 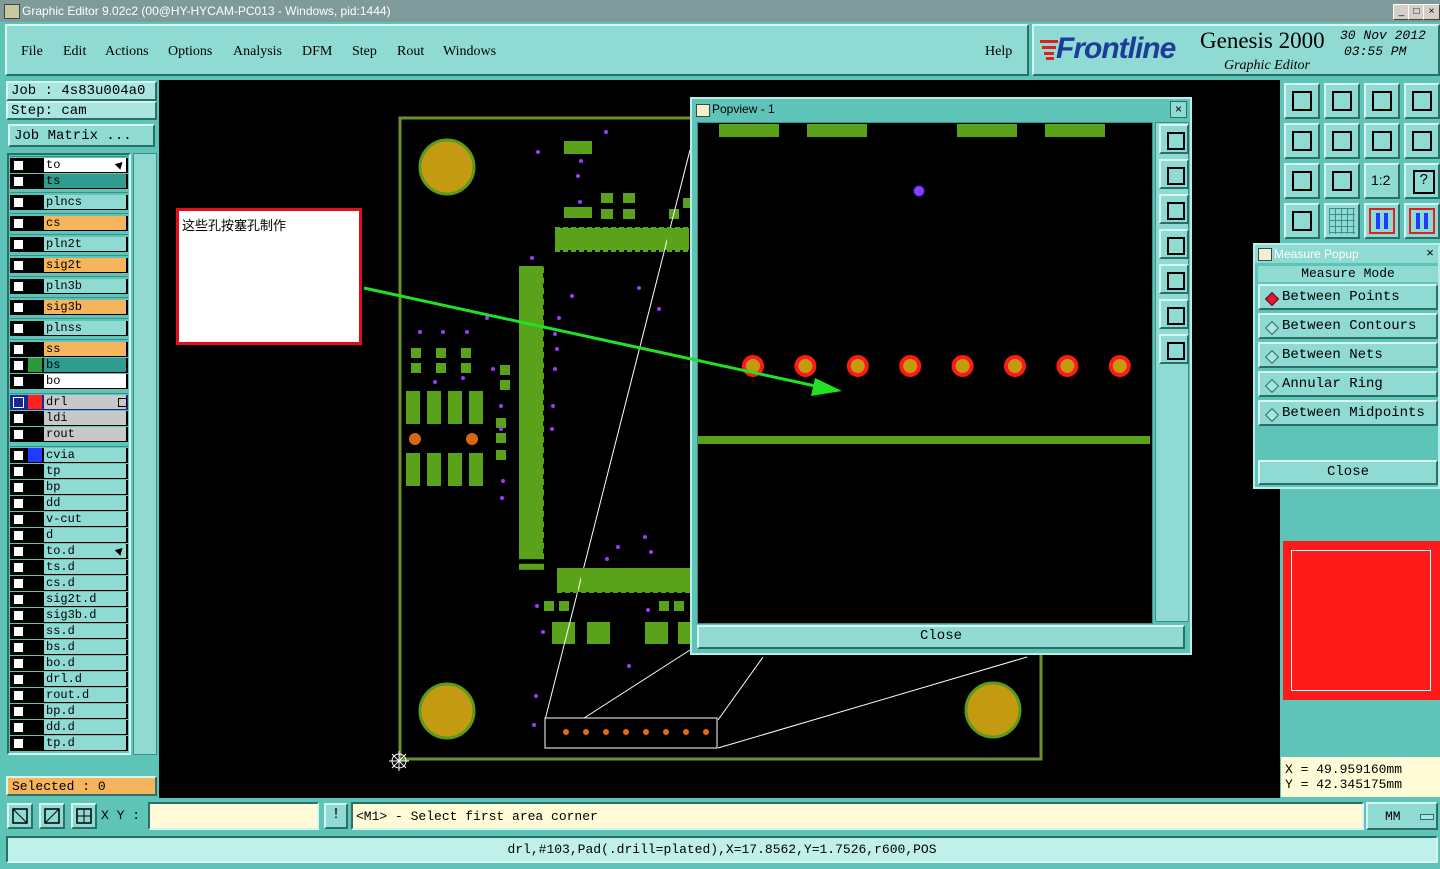 What do you see at coordinates (336, 816) in the screenshot?
I see `alert-icon: !` at bounding box center [336, 816].